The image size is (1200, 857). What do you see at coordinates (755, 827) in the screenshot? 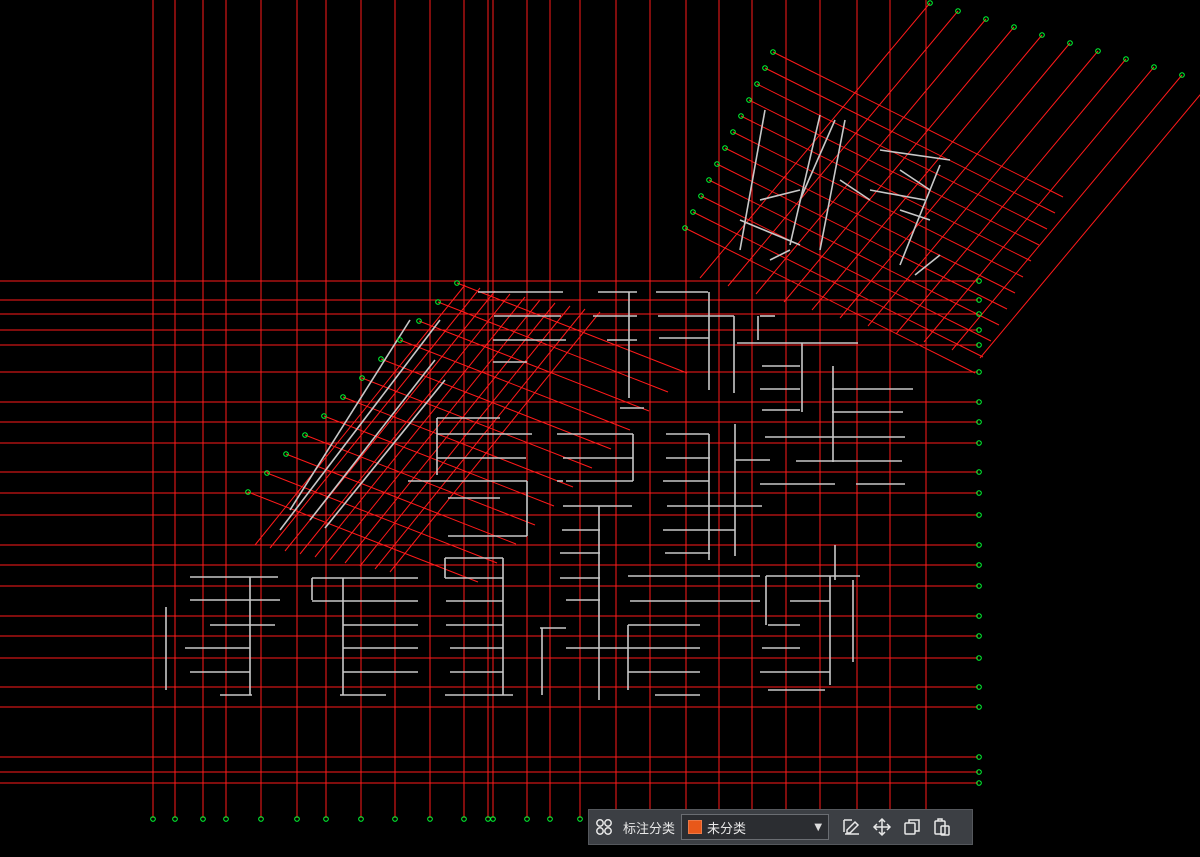
I see `category-select: 未分类 ▼` at bounding box center [755, 827].